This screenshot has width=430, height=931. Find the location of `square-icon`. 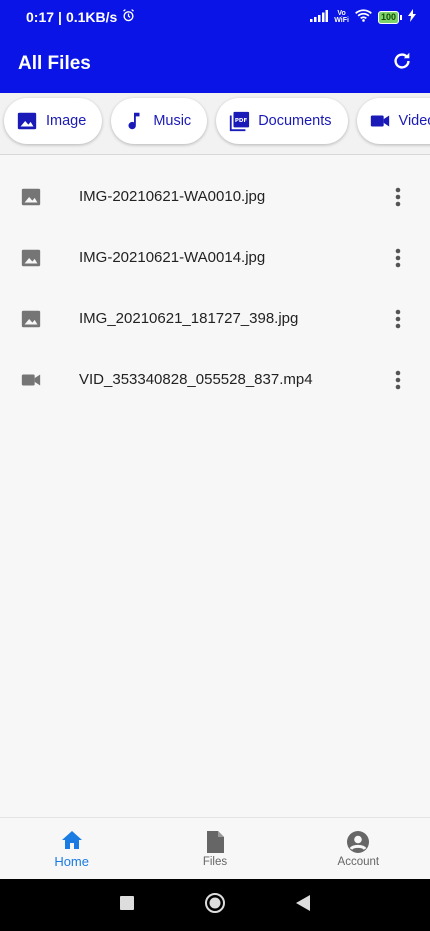

square-icon is located at coordinates (127, 905).